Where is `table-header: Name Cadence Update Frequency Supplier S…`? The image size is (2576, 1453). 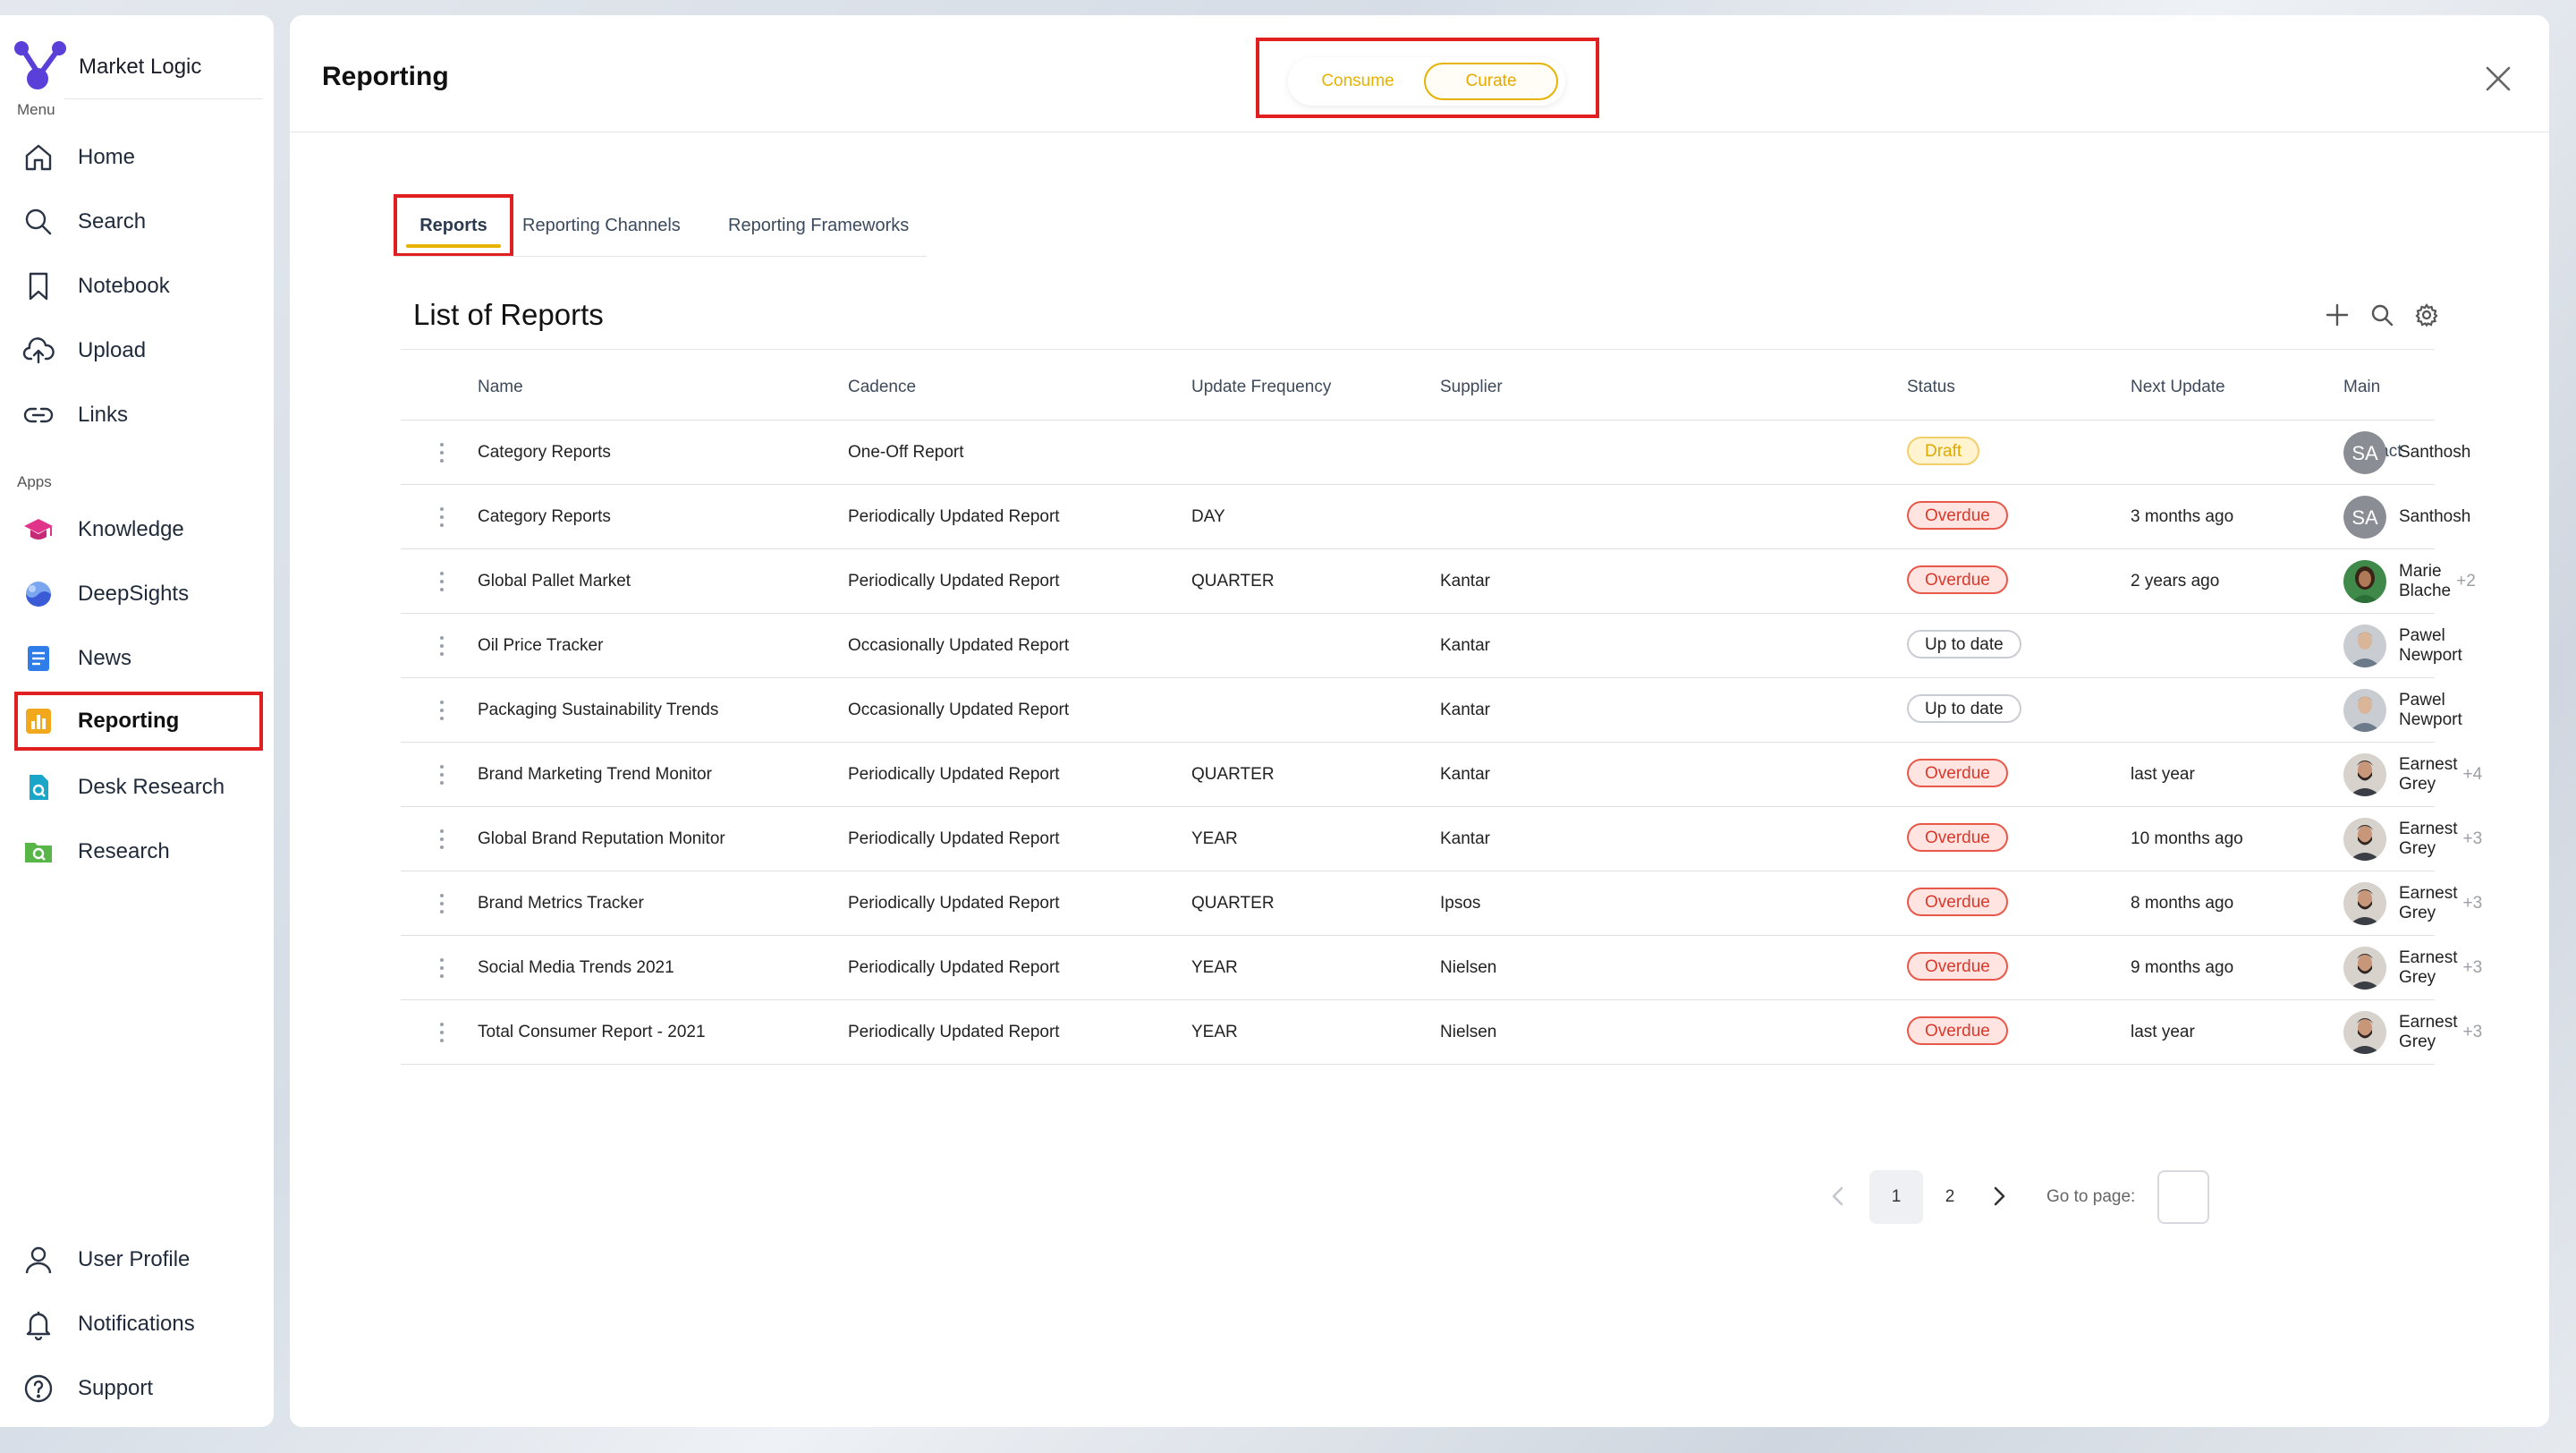
table-header: Name Cadence Update Frequency Supplier S… is located at coordinates (1418, 408).